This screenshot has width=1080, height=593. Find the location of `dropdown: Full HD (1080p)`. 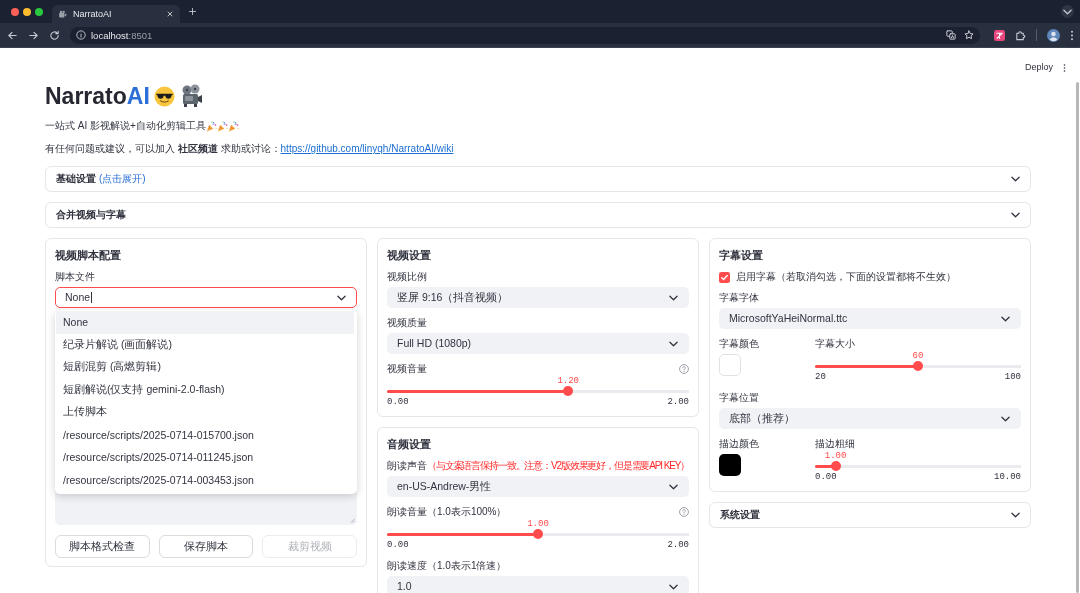

dropdown: Full HD (1080p) is located at coordinates (538, 343).